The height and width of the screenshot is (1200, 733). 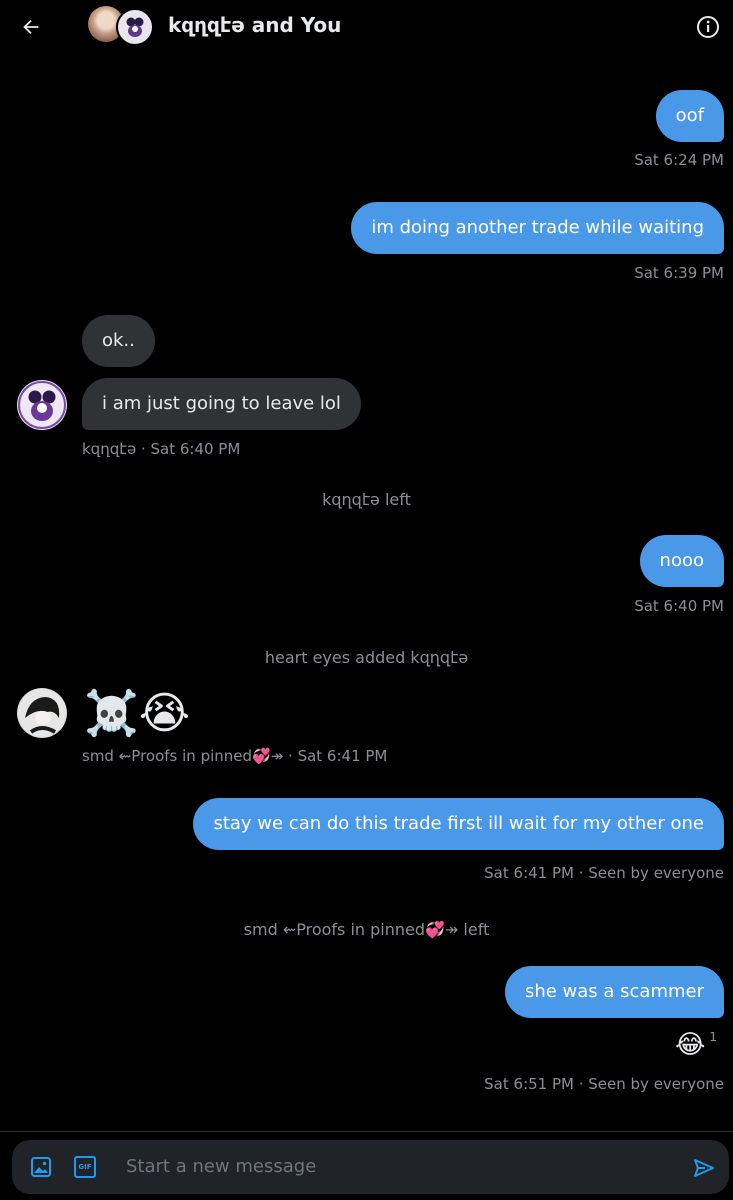 I want to click on message-bubble-sent: im doing another trade while waiting, so click(x=537, y=228).